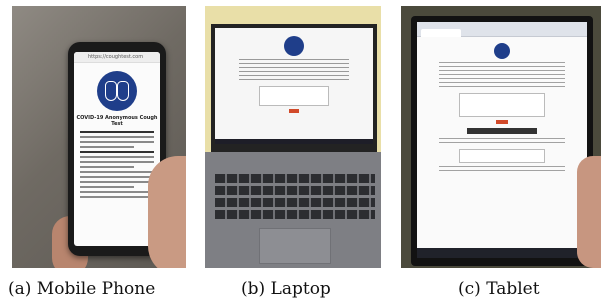  I want to click on caption-tablet: (c) Tablet, so click(499, 289).